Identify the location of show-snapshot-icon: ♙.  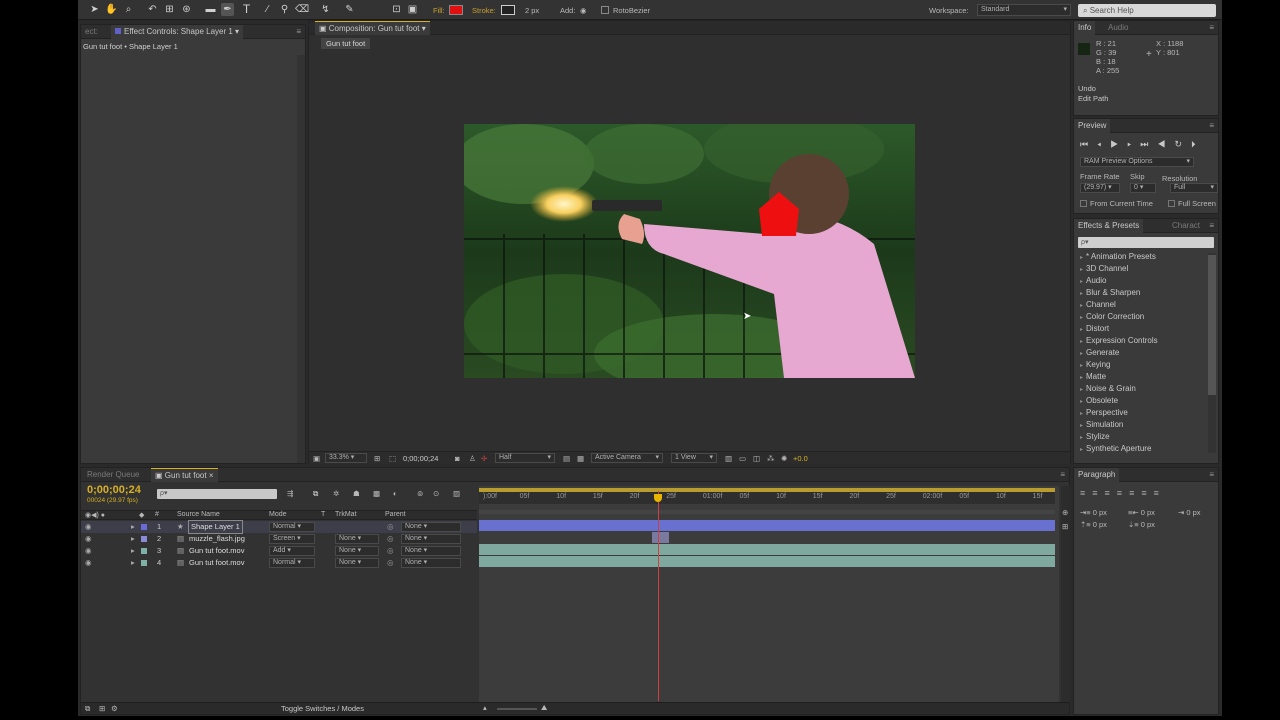
(472, 458).